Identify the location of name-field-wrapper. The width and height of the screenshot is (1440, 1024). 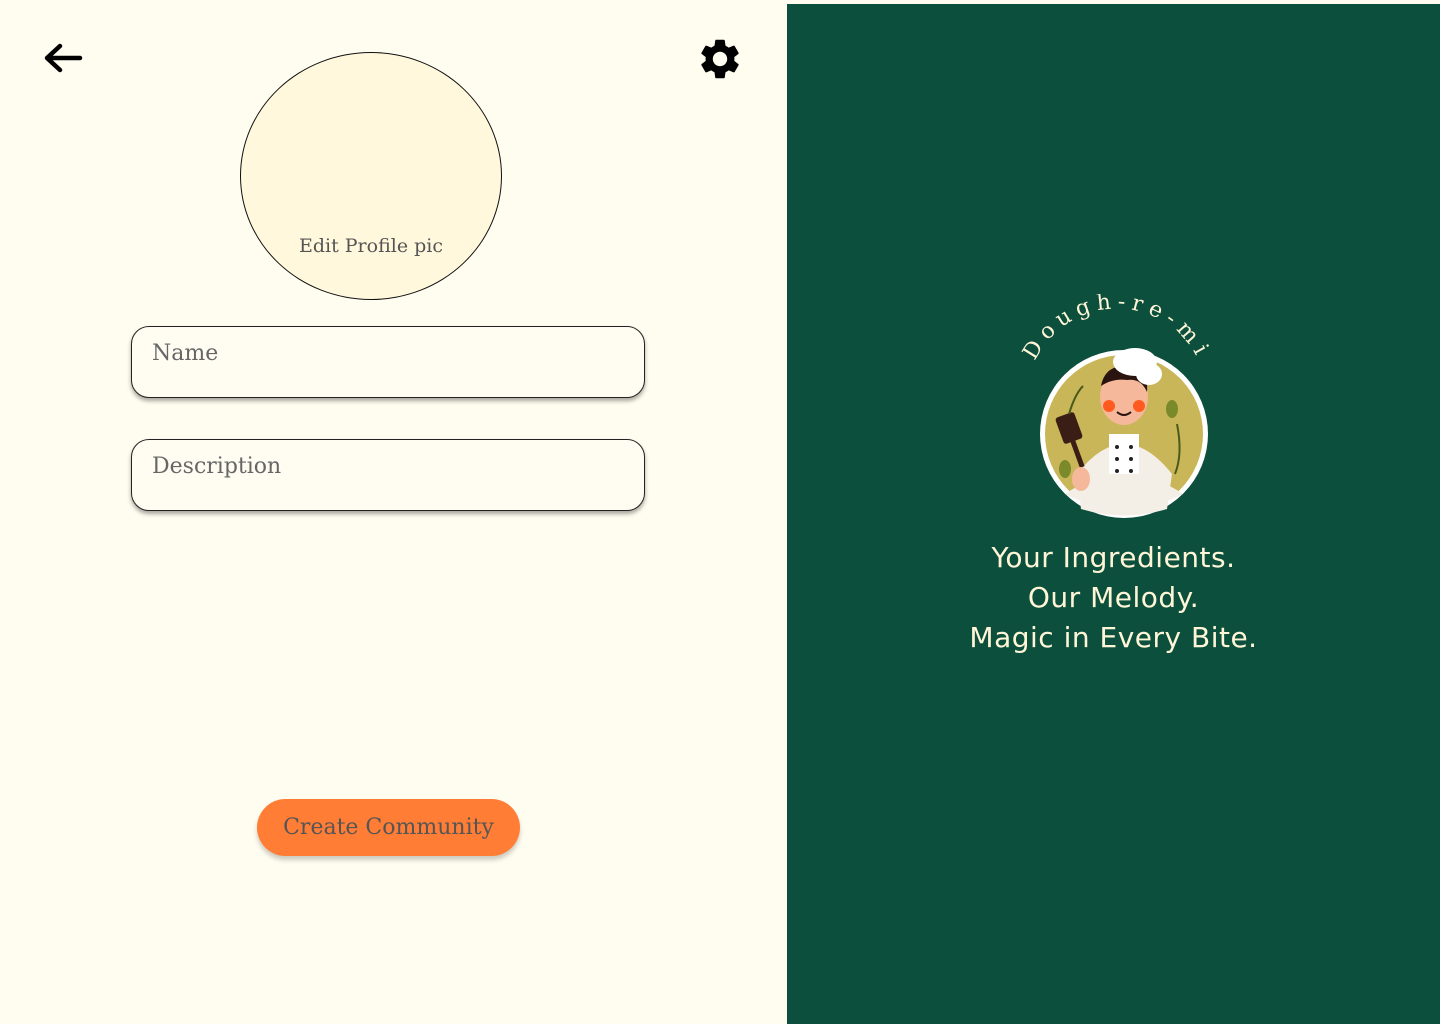
(388, 362).